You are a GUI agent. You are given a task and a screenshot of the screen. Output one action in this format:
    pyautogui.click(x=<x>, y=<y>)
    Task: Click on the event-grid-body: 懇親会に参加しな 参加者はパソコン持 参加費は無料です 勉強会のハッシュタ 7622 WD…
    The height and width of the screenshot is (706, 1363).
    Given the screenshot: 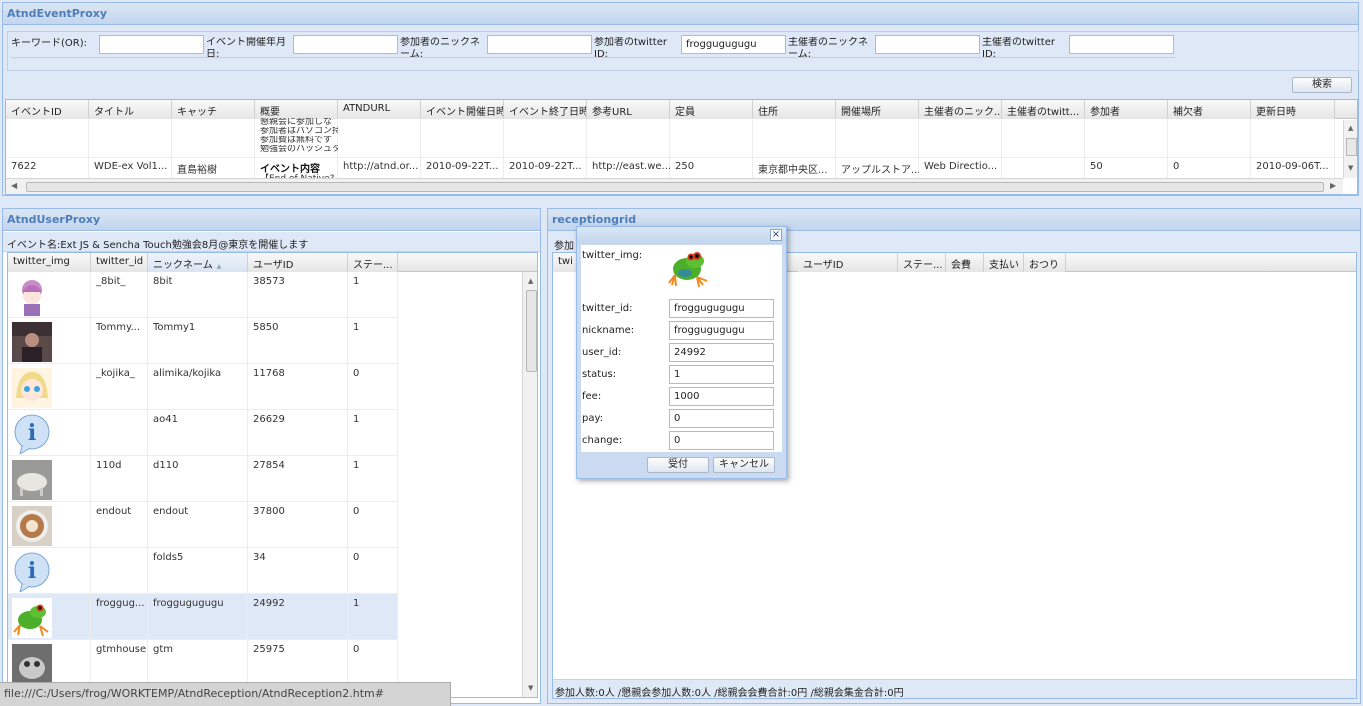 What is the action you would take?
    pyautogui.click(x=674, y=151)
    